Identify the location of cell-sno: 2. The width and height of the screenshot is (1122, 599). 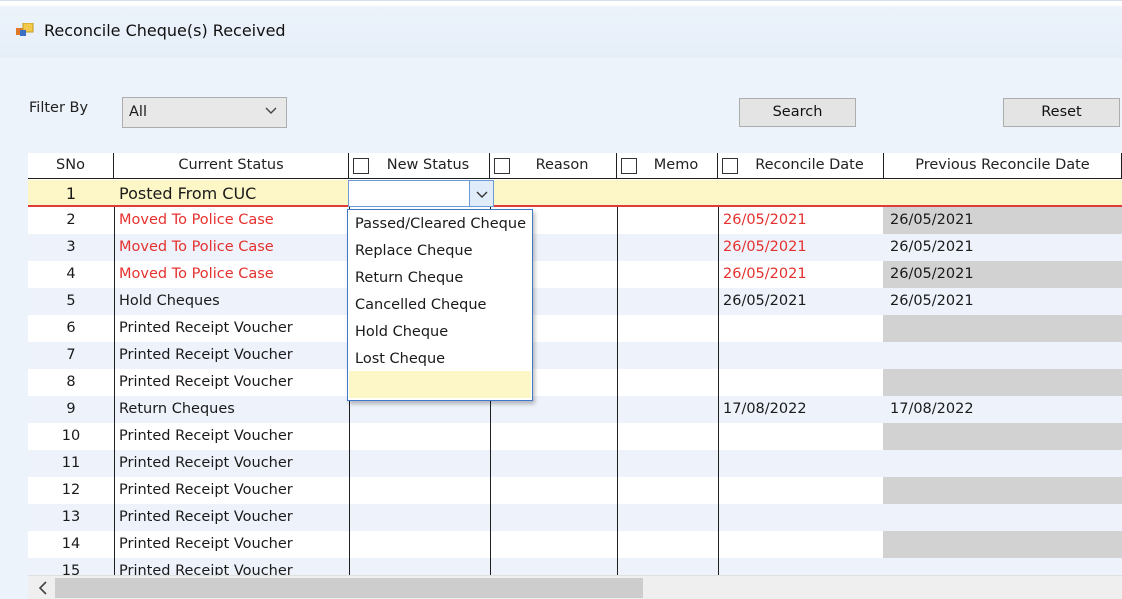
(71, 220).